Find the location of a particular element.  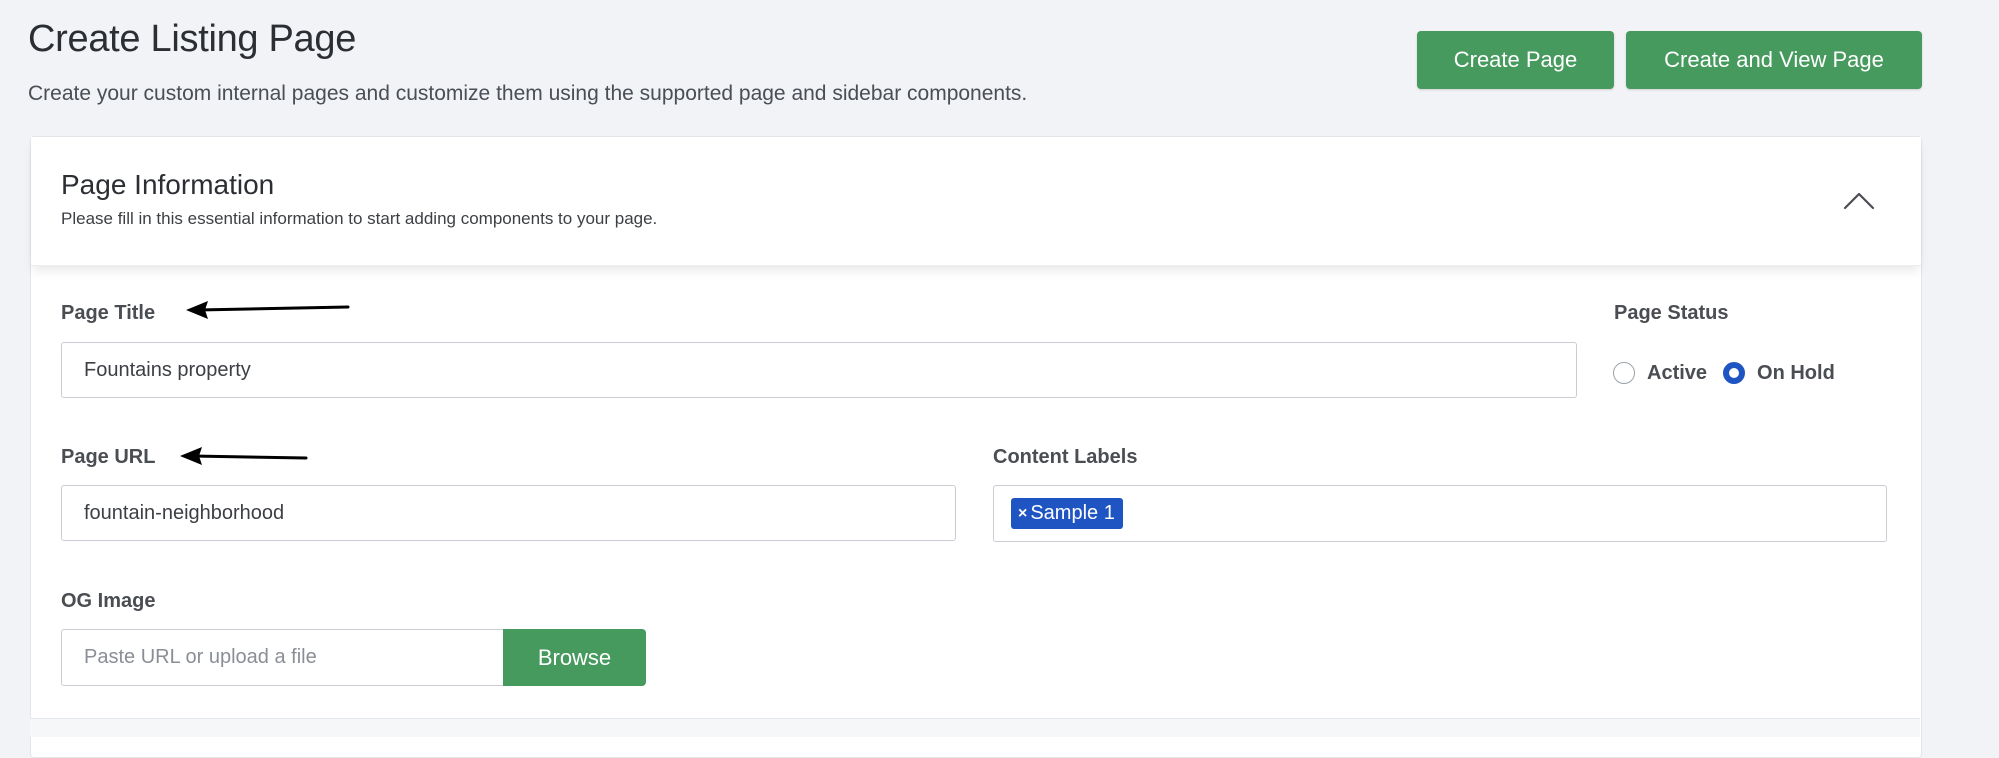

content-labels-label: Content Labels is located at coordinates (1065, 457).